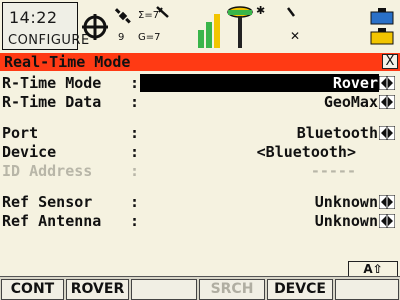 The height and width of the screenshot is (300, 400). Describe the element at coordinates (232, 289) in the screenshot. I see `softkey-srch: SRCH` at that location.